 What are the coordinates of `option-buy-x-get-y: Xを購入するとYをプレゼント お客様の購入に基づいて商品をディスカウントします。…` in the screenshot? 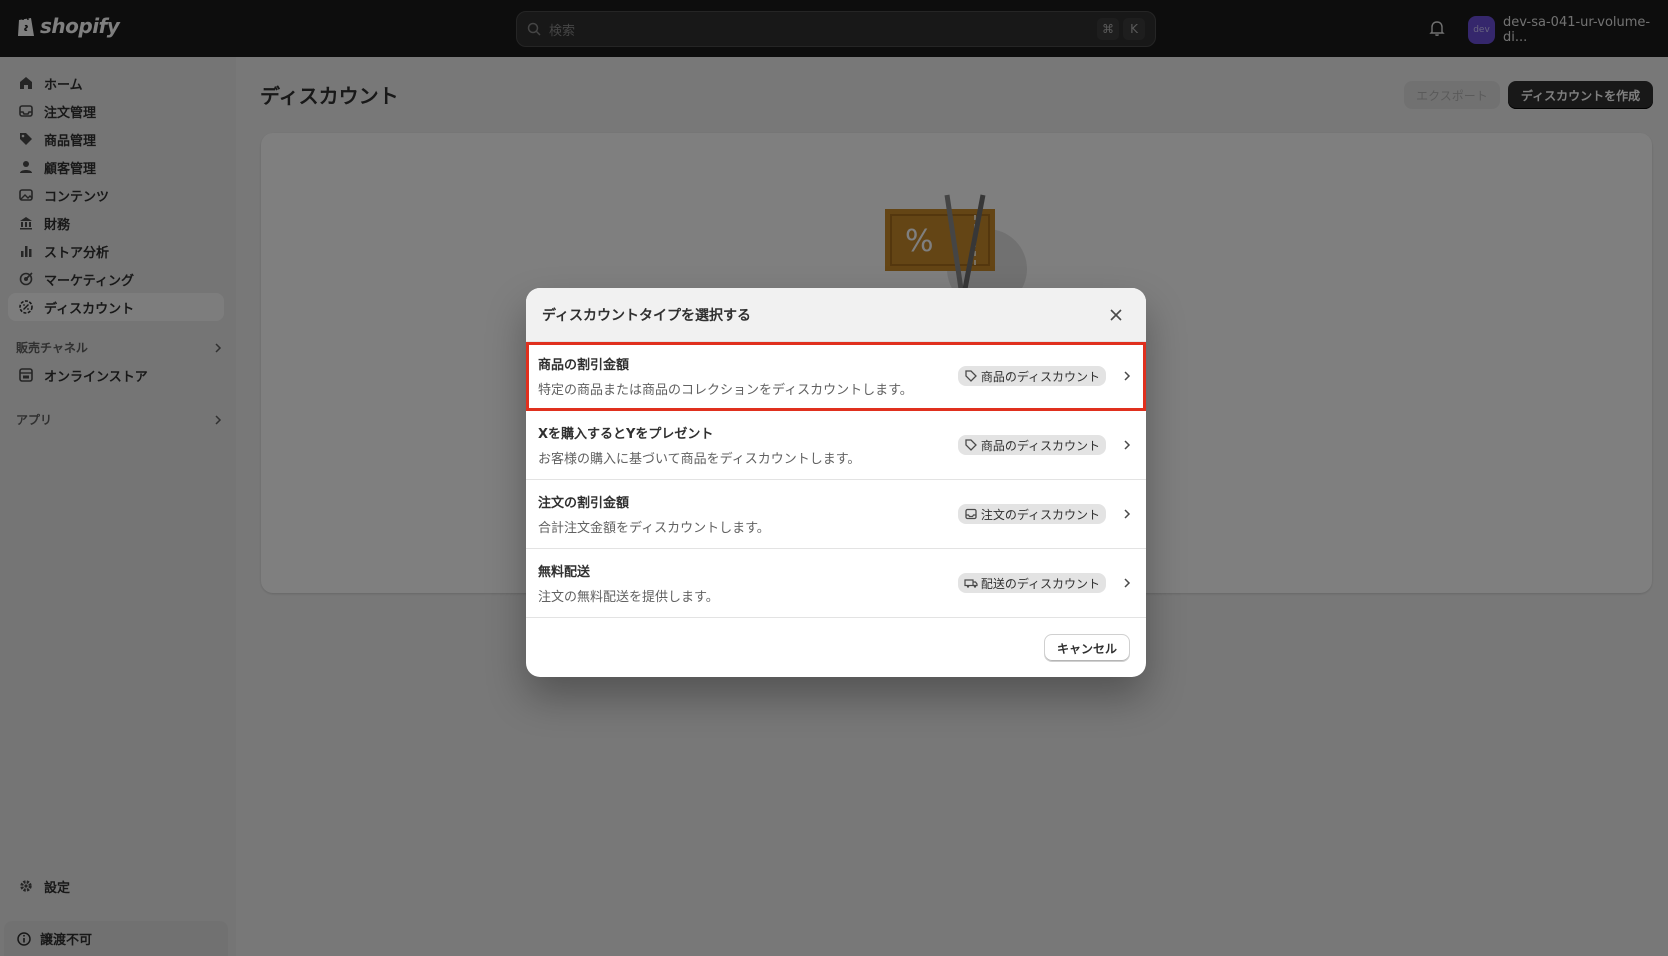 It's located at (836, 445).